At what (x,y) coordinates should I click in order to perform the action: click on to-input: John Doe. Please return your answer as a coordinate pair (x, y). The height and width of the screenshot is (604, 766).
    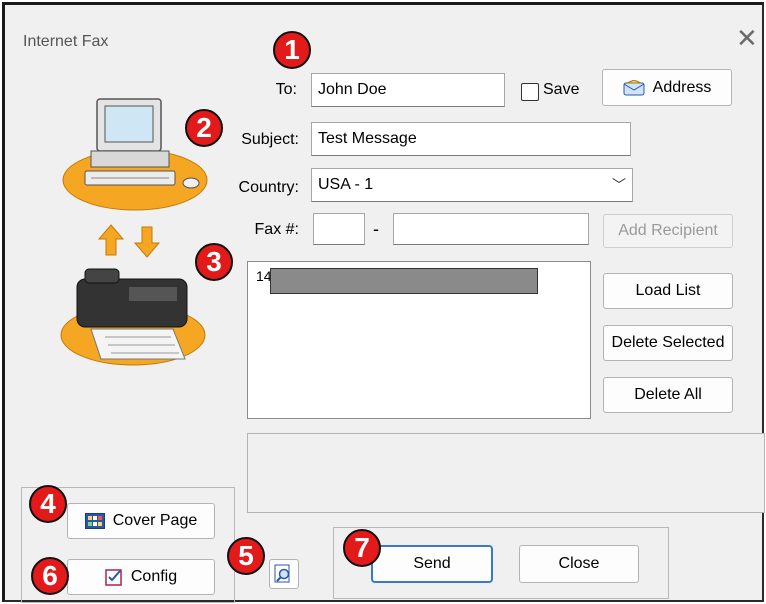
    Looking at the image, I should click on (408, 90).